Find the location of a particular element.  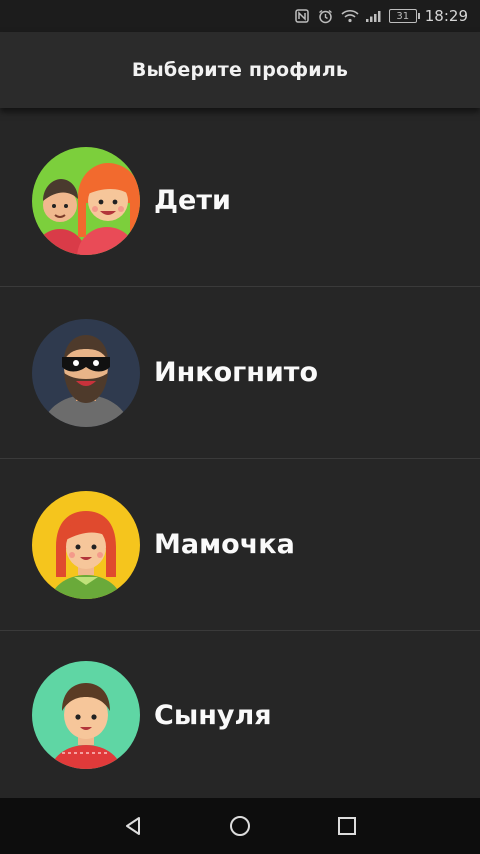

status-time: 18:29 is located at coordinates (446, 16).